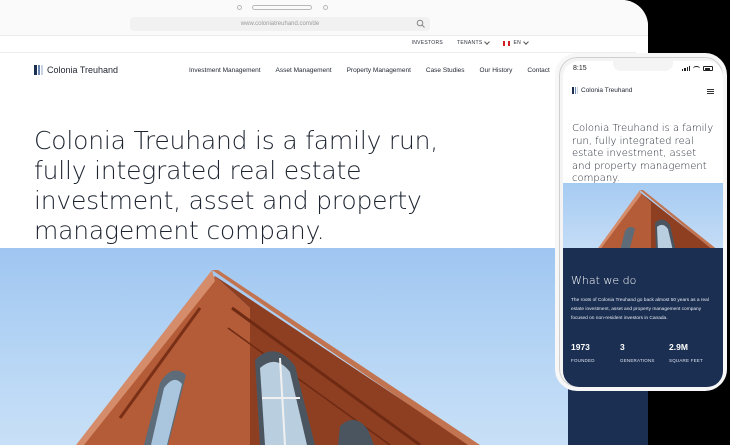 Image resolution: width=730 pixels, height=445 pixels. I want to click on section-title: What we do, so click(604, 280).